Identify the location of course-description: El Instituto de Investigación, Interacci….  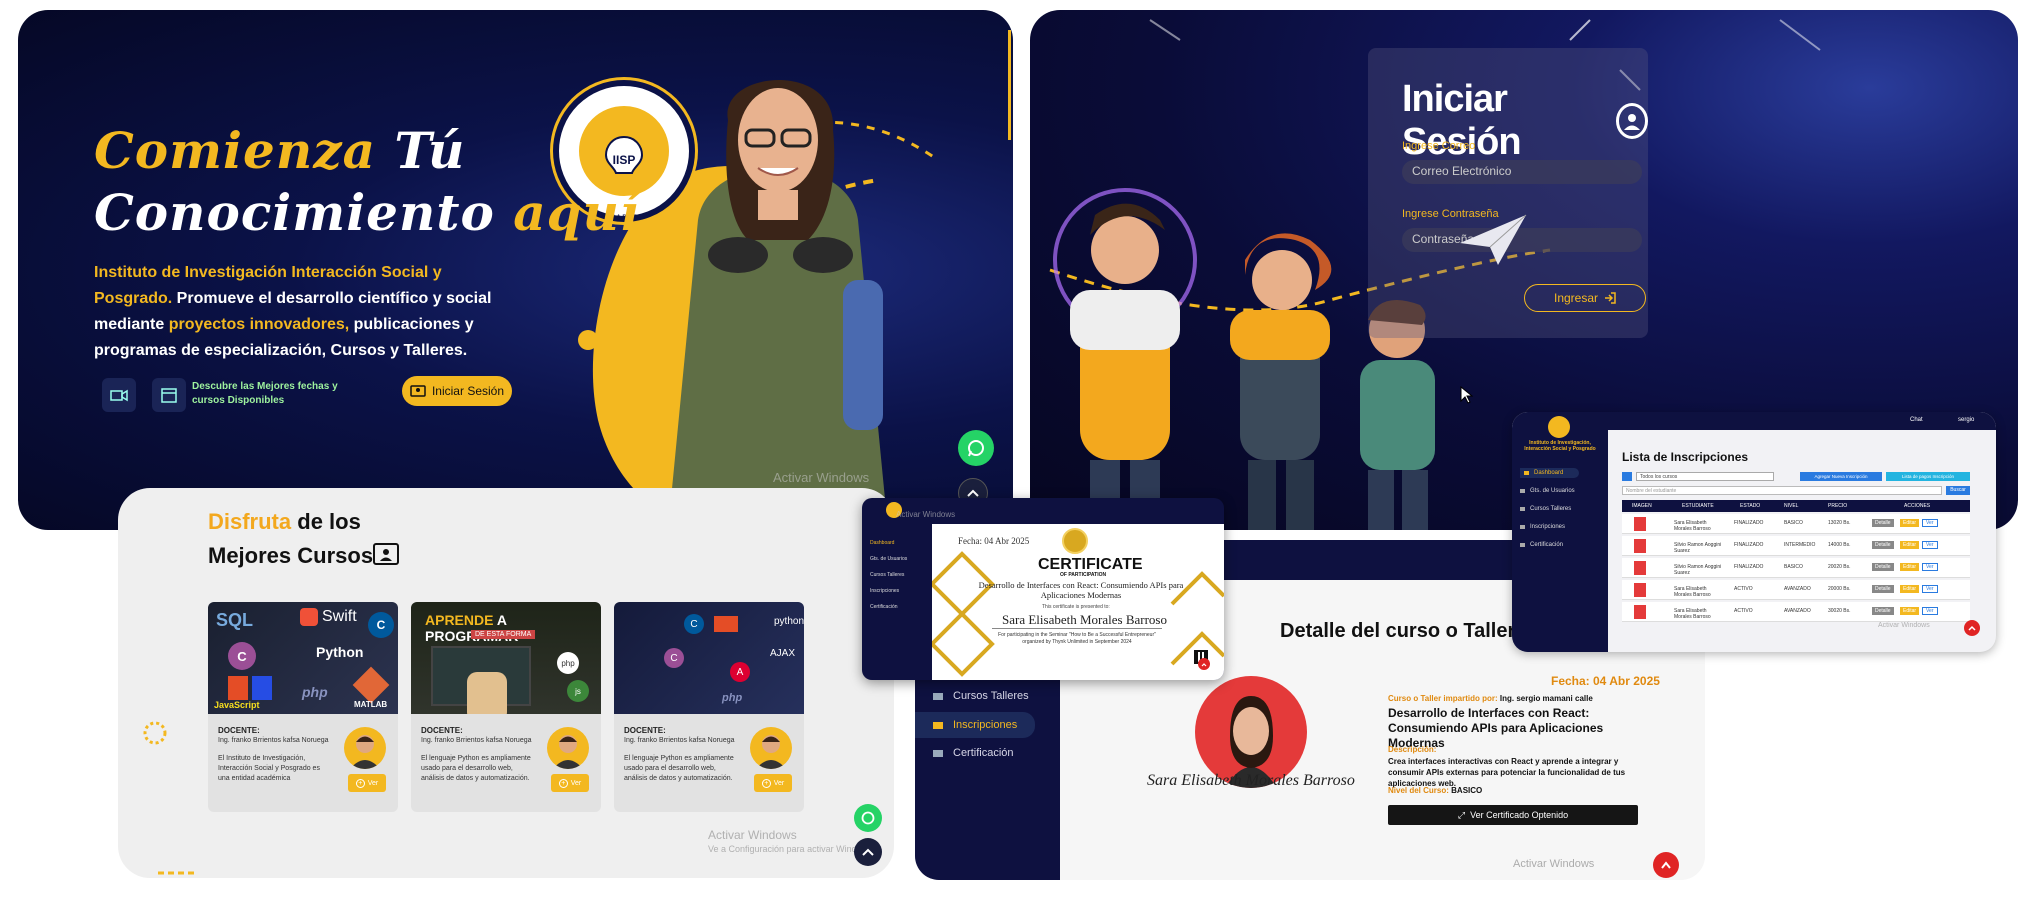
(269, 768).